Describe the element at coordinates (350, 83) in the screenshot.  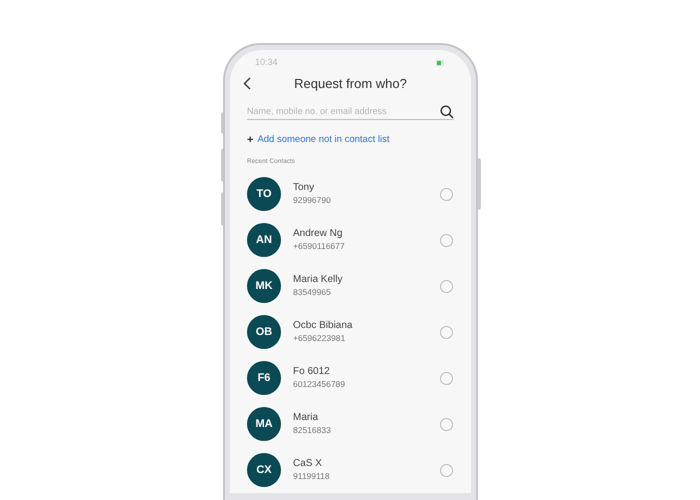
I see `page-title: Request from who?` at that location.